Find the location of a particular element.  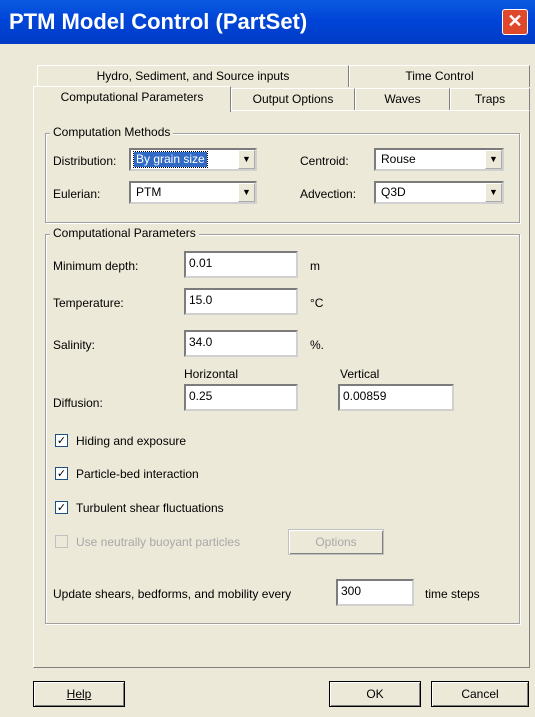

vertical-header: Vertical is located at coordinates (360, 374).